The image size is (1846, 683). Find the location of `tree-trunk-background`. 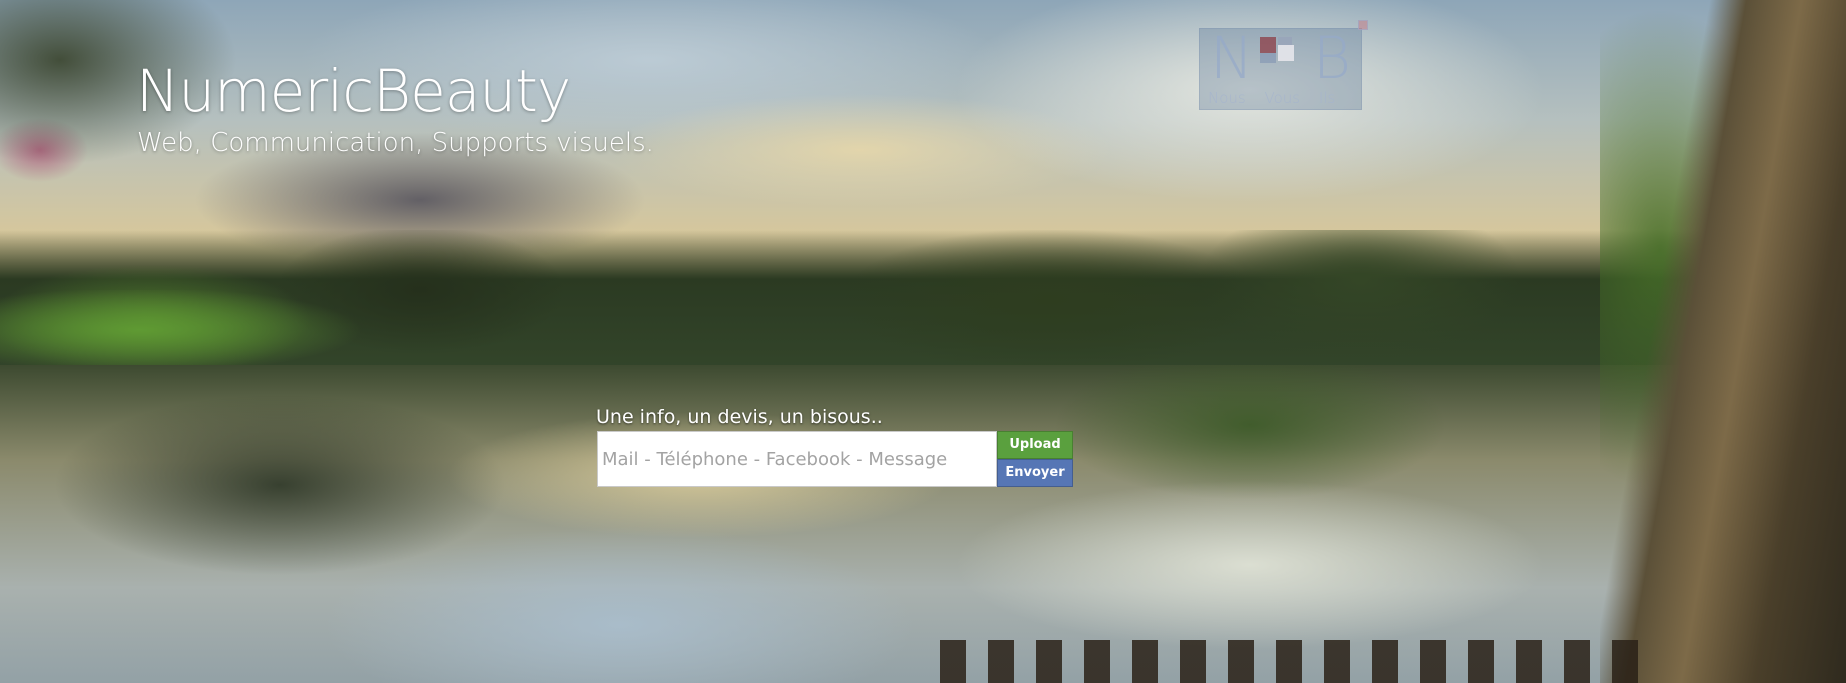

tree-trunk-background is located at coordinates (1723, 341).